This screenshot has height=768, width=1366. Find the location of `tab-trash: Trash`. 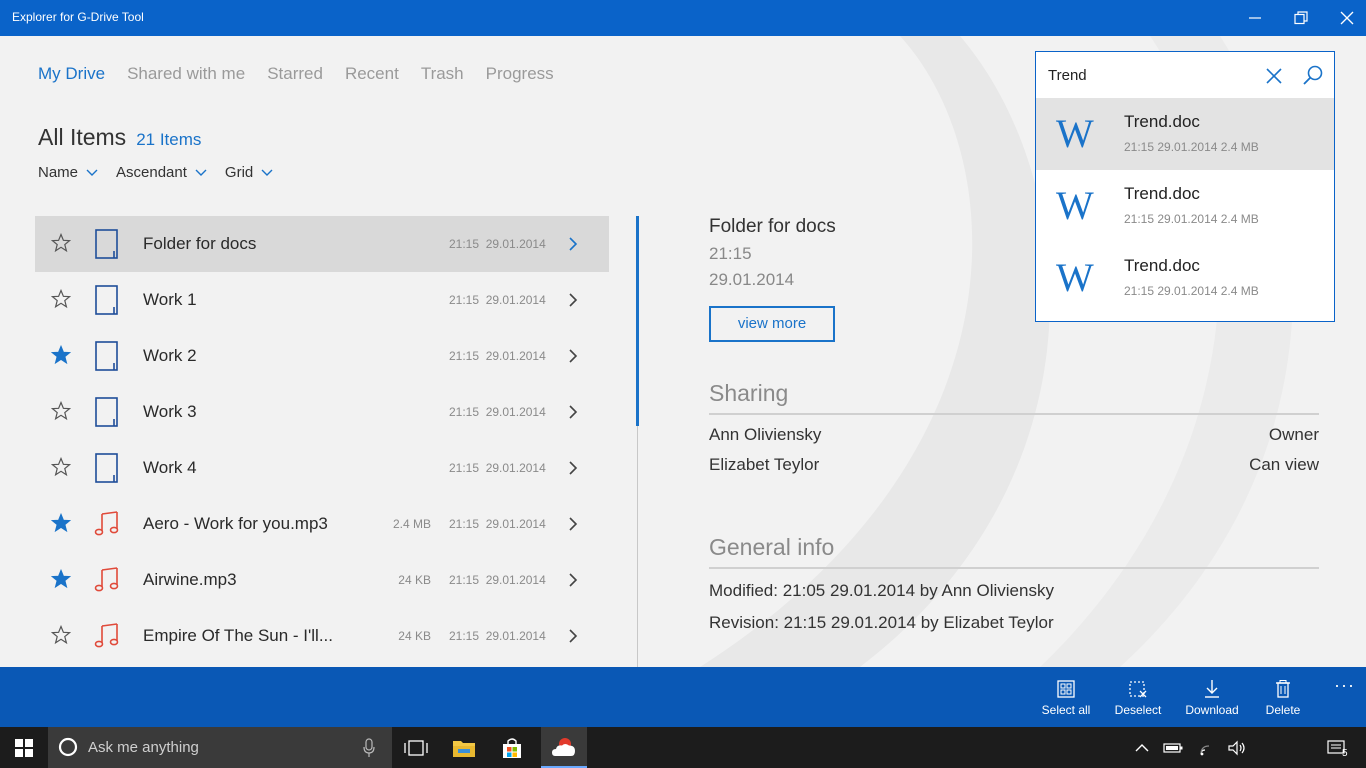

tab-trash: Trash is located at coordinates (442, 74).